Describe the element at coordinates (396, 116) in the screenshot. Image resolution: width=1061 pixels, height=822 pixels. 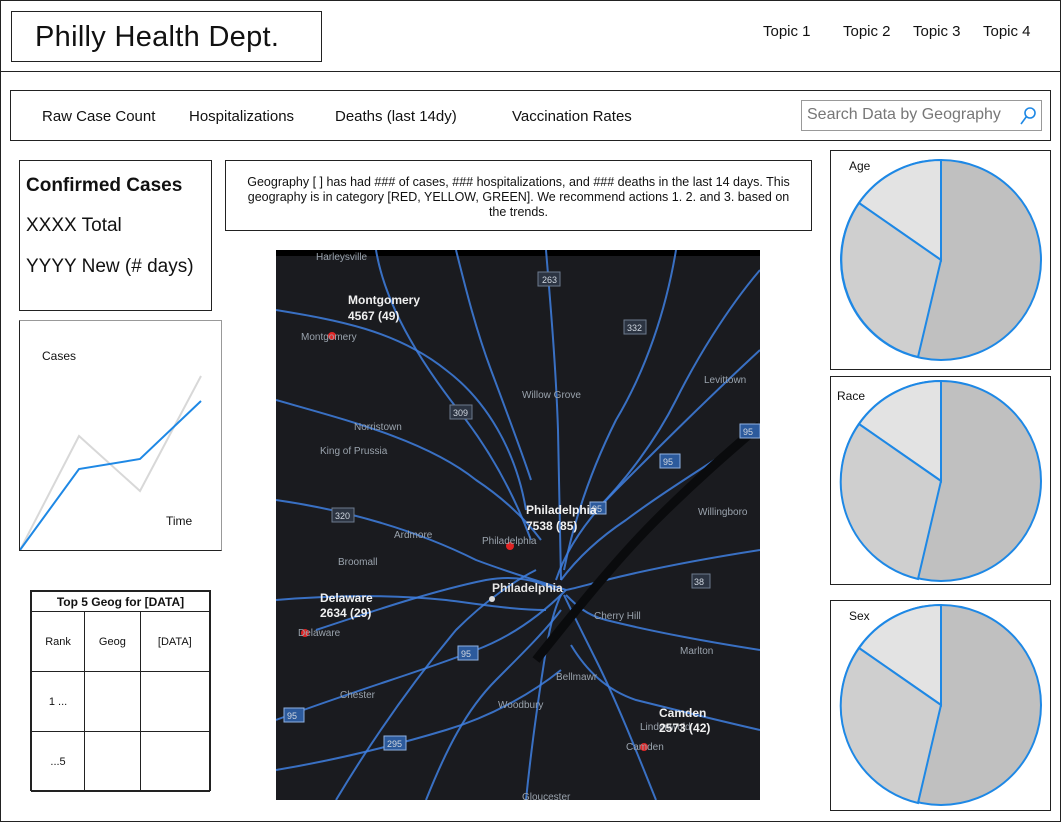
I see `tab-deaths: Deaths (last 14dy)` at that location.